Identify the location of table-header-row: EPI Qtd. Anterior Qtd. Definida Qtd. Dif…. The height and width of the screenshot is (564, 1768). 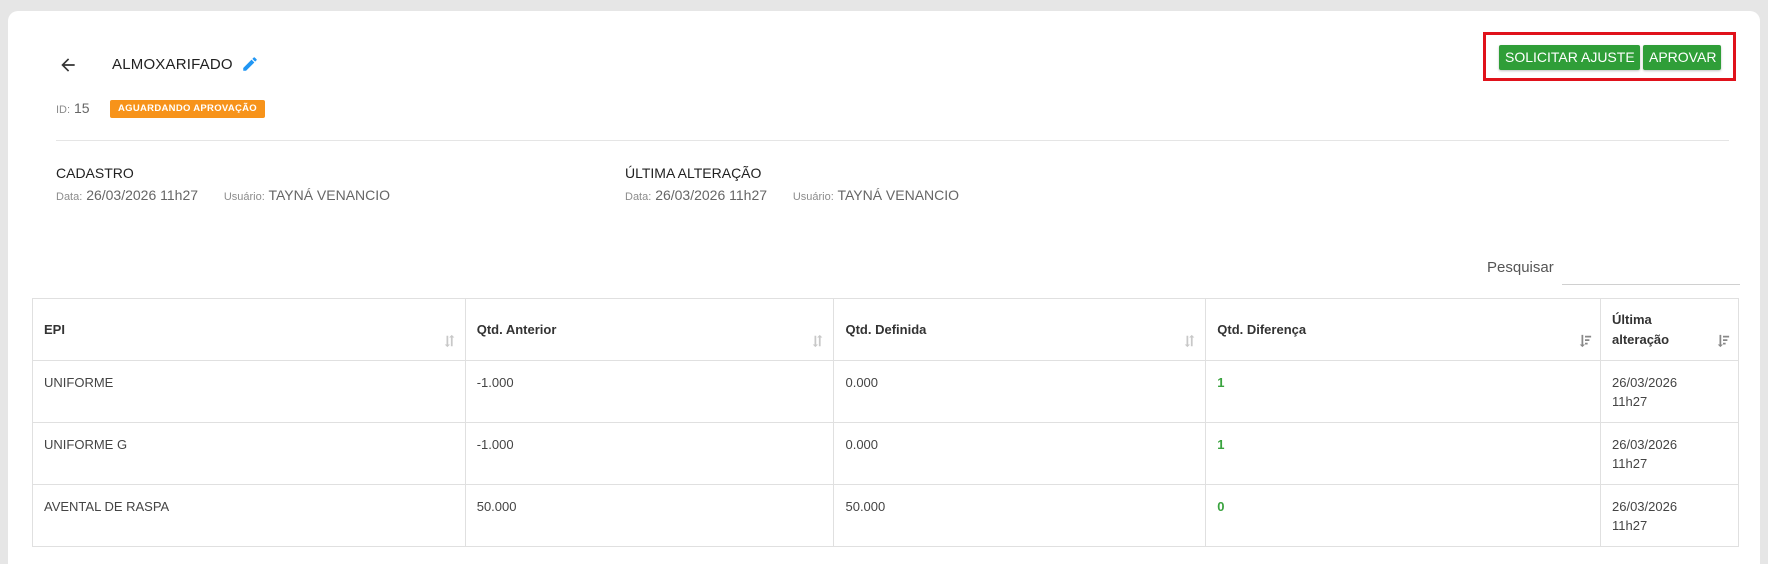
(885, 329).